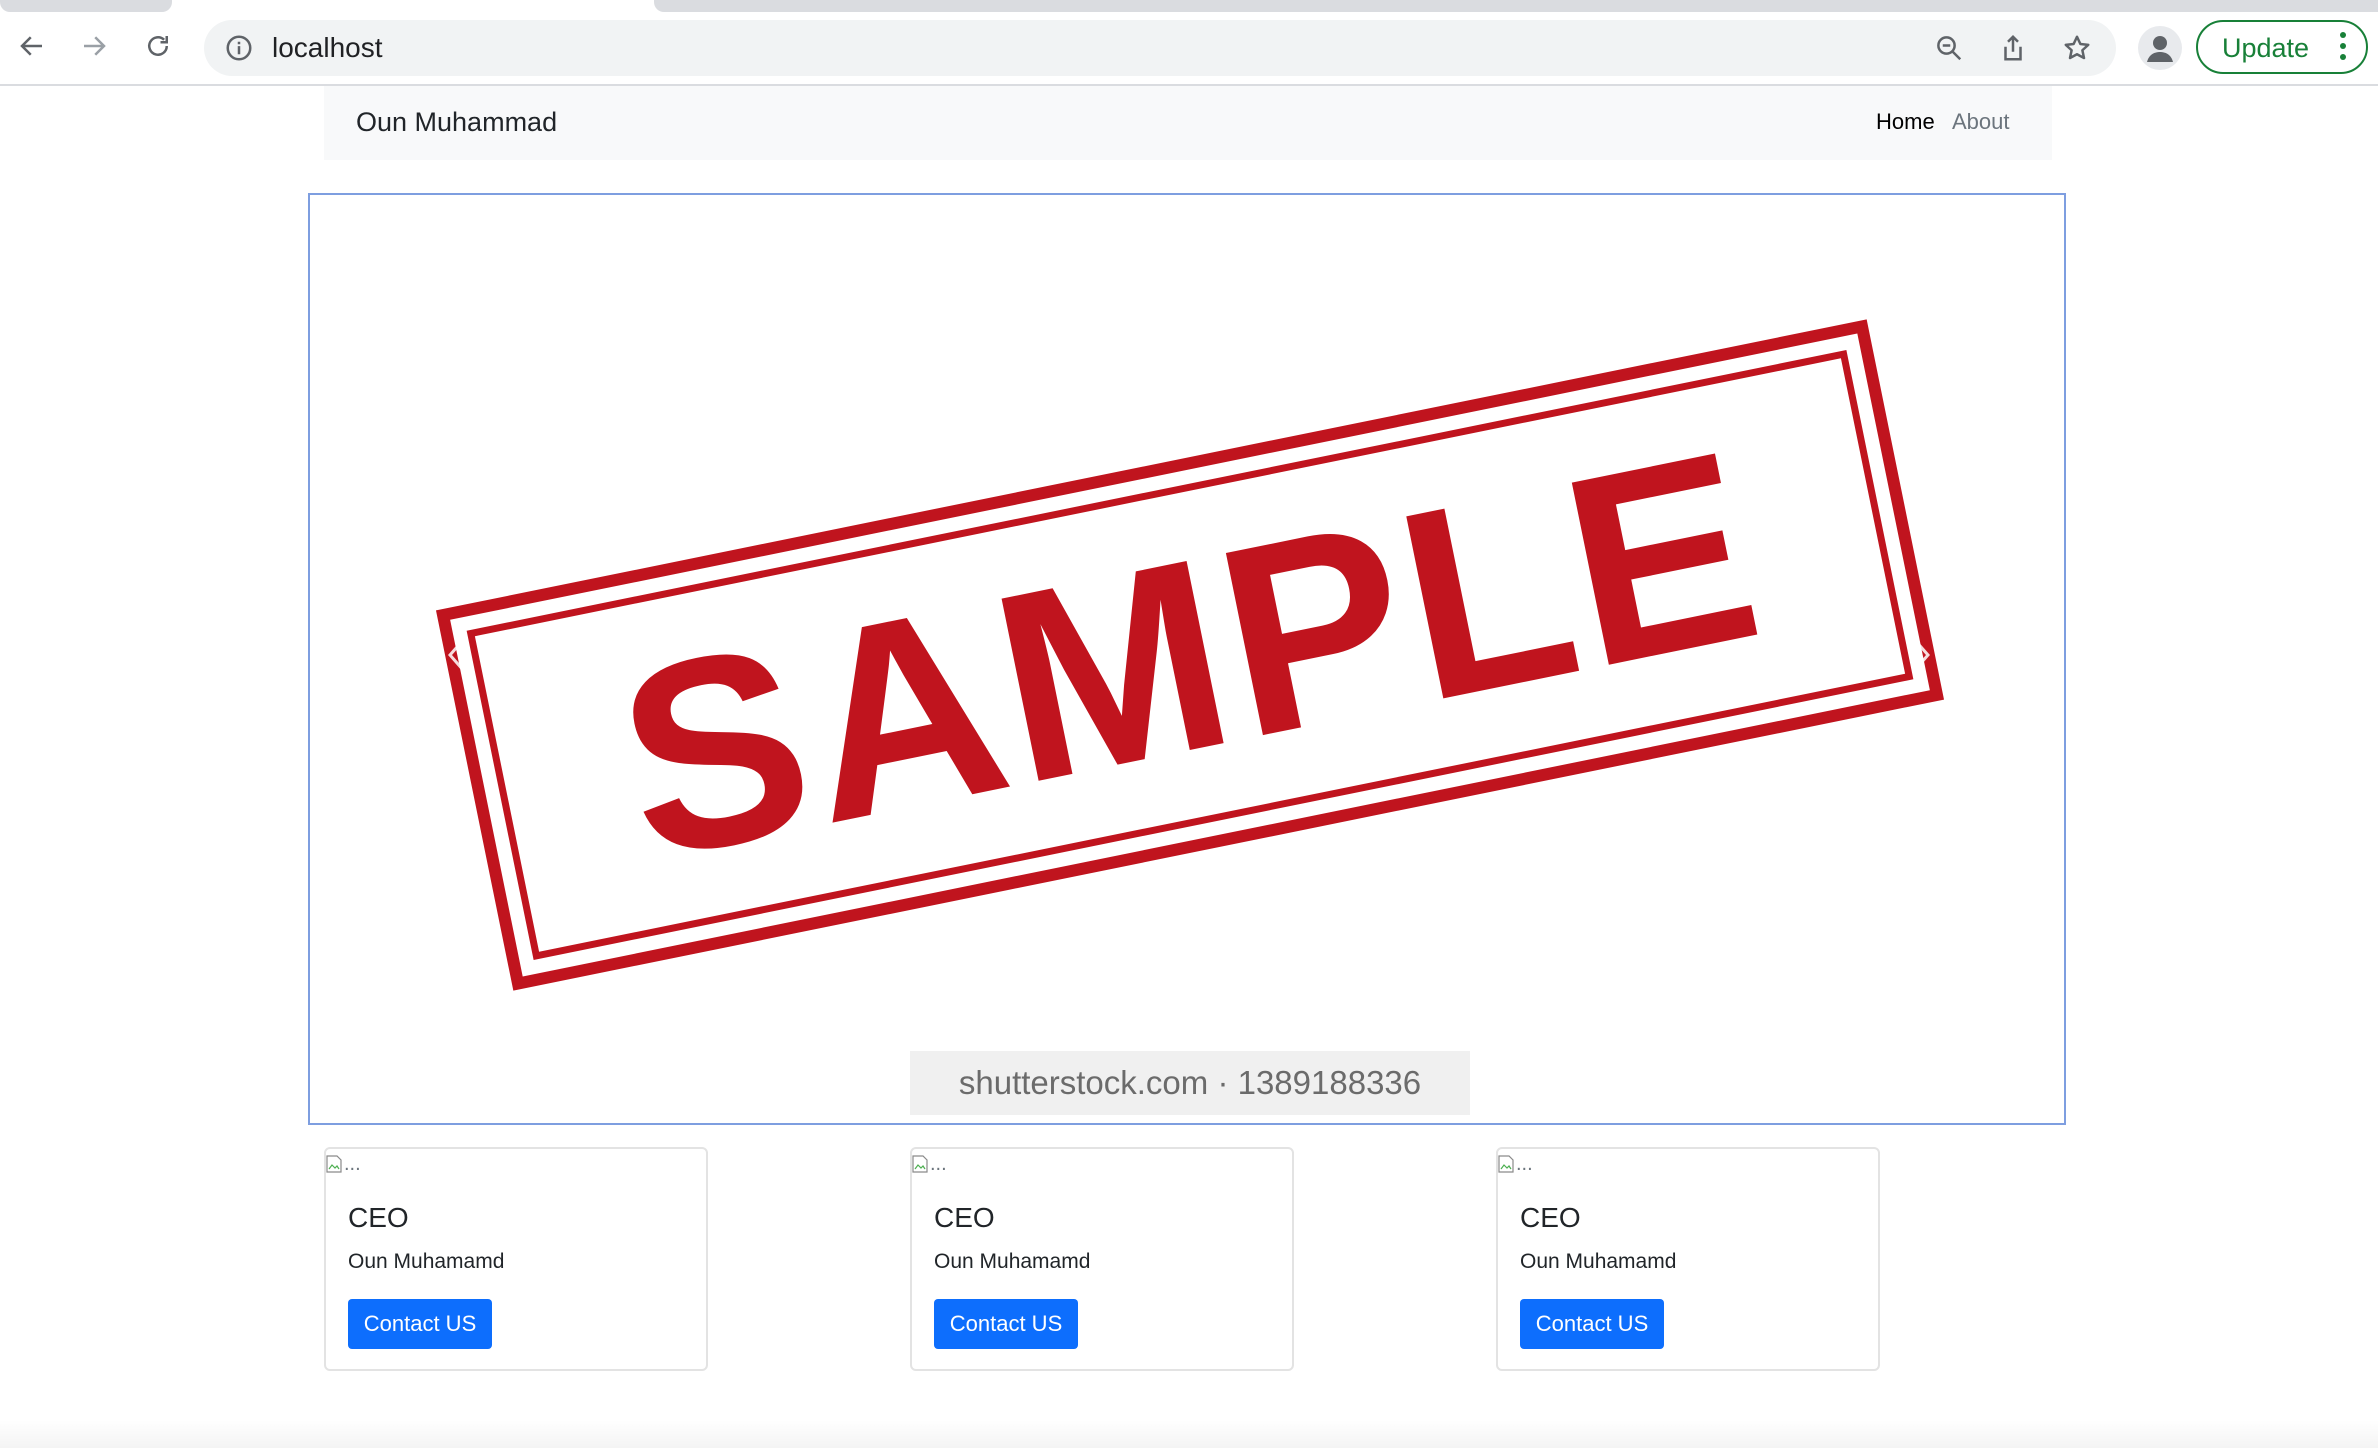 The image size is (2378, 1448). I want to click on nav-link-home: Home, so click(1905, 122).